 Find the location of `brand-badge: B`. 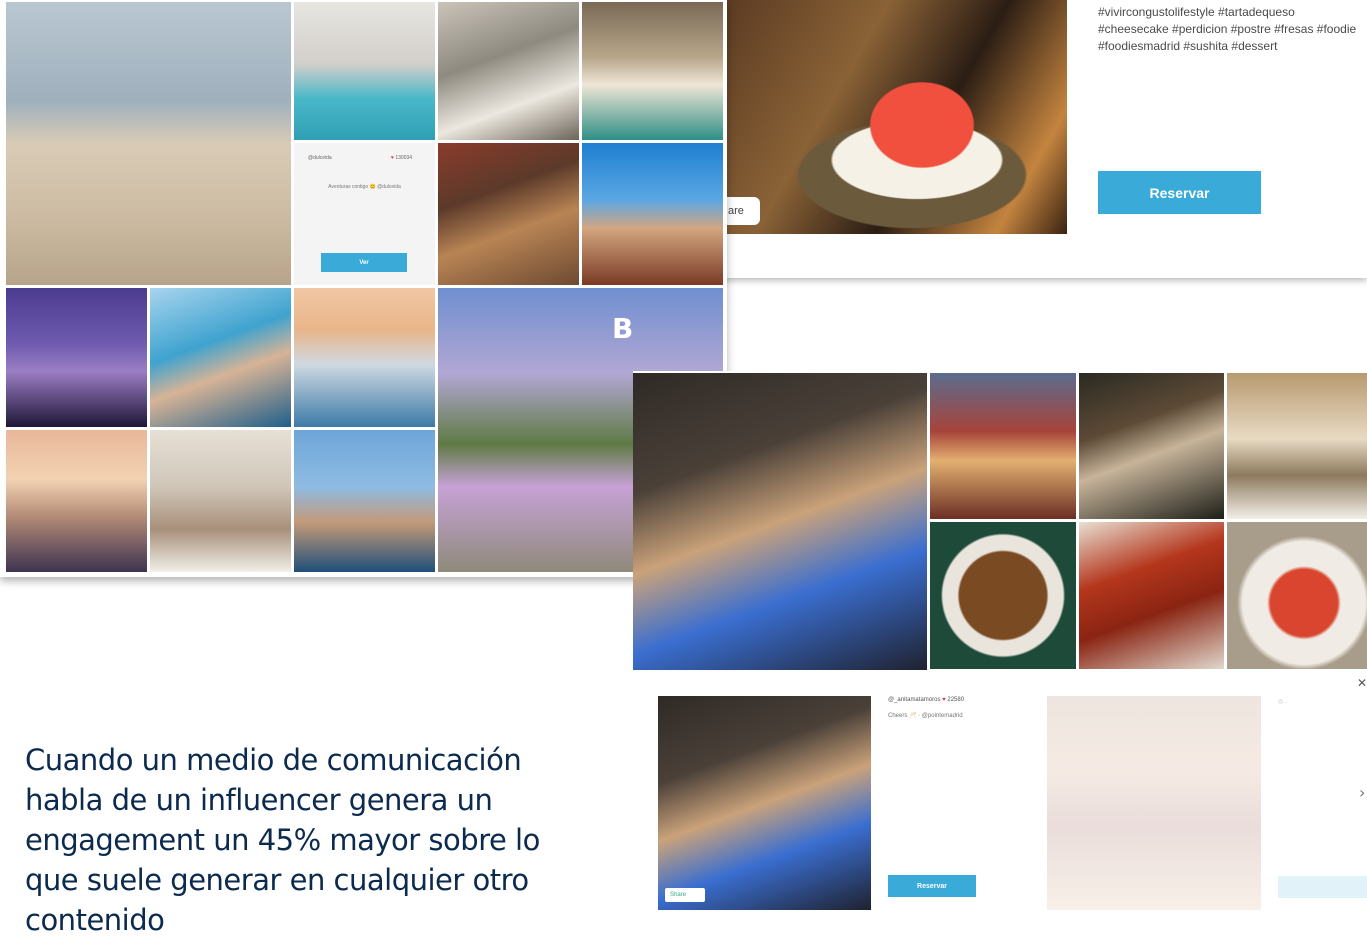

brand-badge: B is located at coordinates (623, 328).